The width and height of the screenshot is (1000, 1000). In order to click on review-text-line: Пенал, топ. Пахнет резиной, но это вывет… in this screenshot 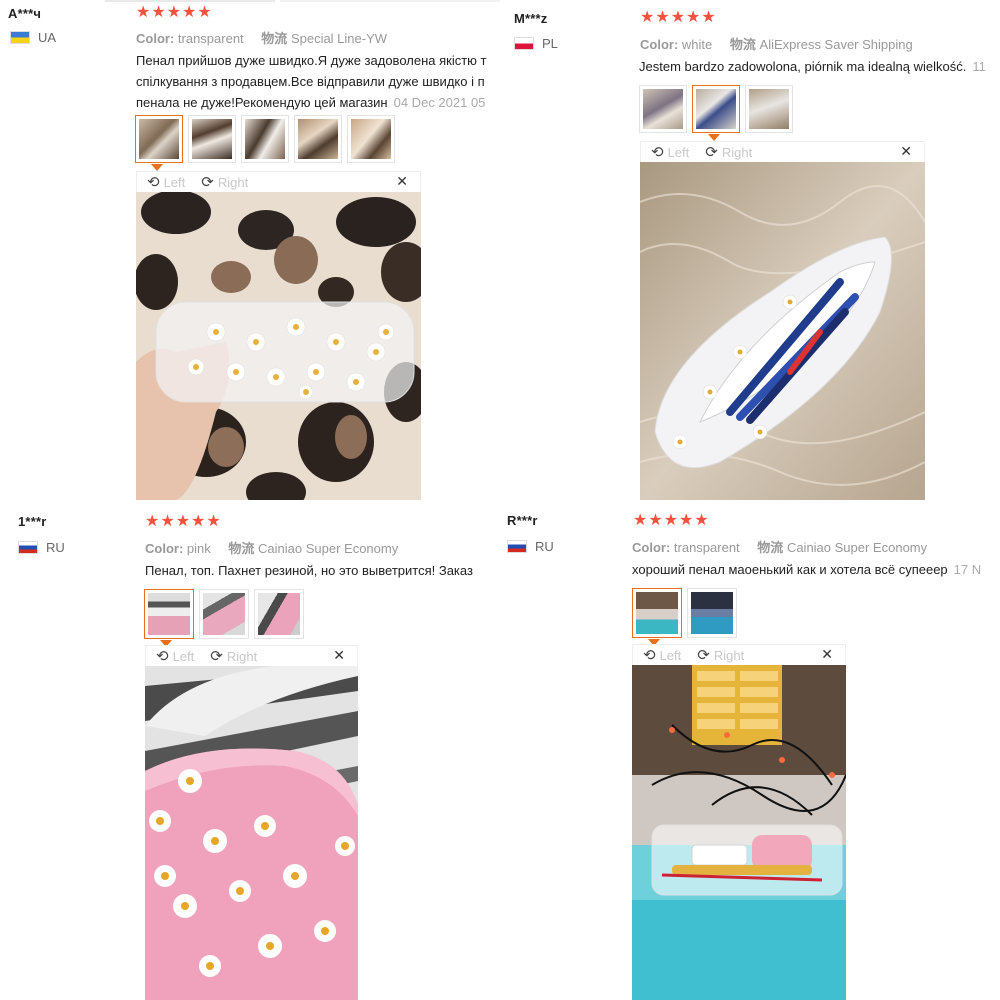, I will do `click(309, 570)`.